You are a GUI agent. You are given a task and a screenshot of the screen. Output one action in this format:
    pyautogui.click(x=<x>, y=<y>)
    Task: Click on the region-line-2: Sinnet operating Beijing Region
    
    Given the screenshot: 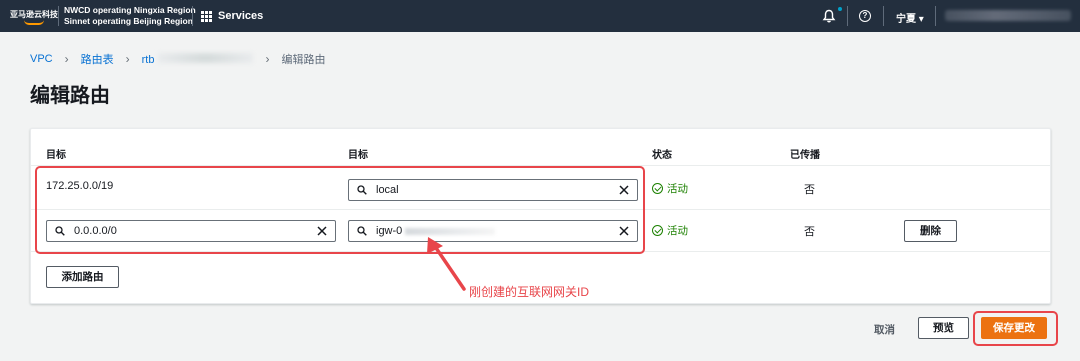 What is the action you would take?
    pyautogui.click(x=128, y=21)
    